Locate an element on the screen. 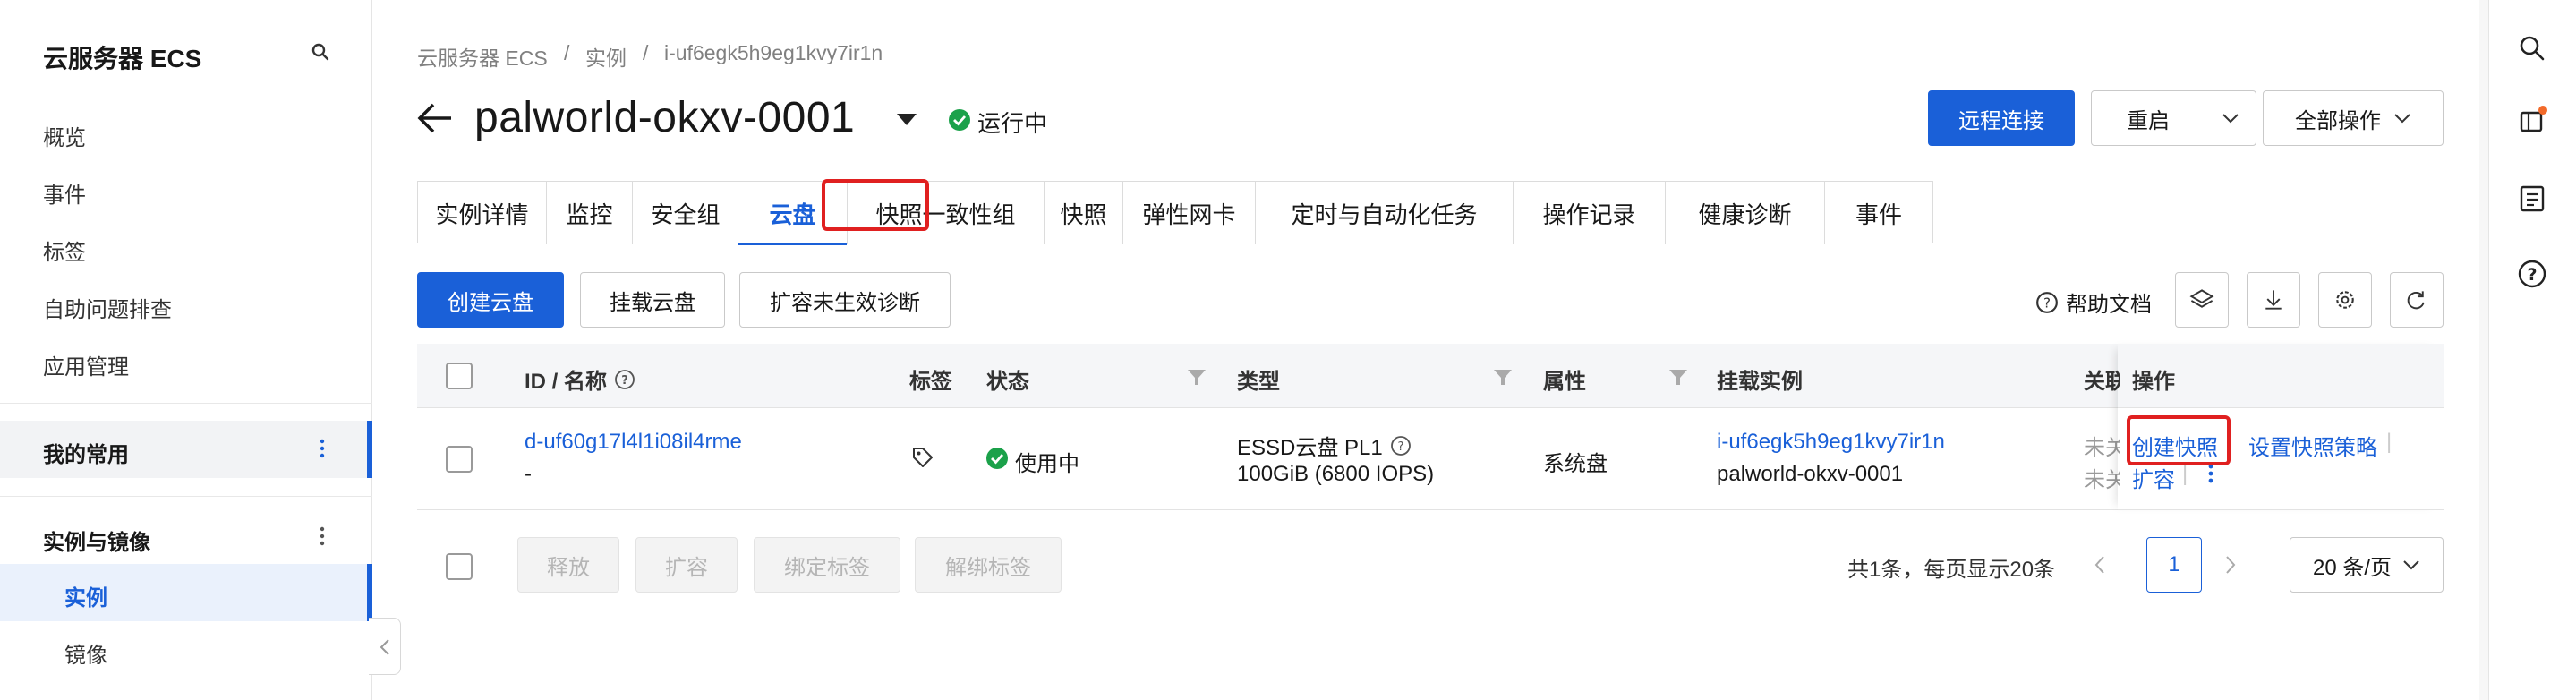 This screenshot has width=2576, height=700. create-disk-button: 创建云盘 is located at coordinates (490, 300).